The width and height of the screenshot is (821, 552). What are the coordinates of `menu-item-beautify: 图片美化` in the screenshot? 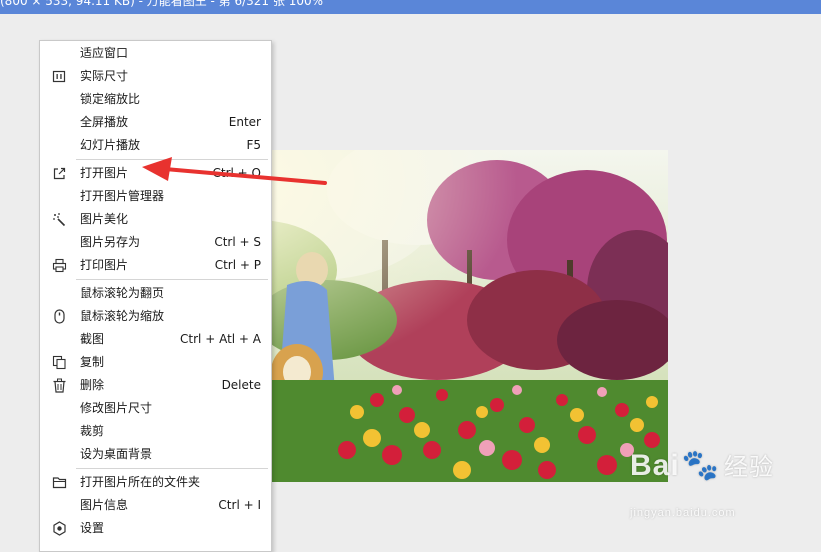 It's located at (155, 219).